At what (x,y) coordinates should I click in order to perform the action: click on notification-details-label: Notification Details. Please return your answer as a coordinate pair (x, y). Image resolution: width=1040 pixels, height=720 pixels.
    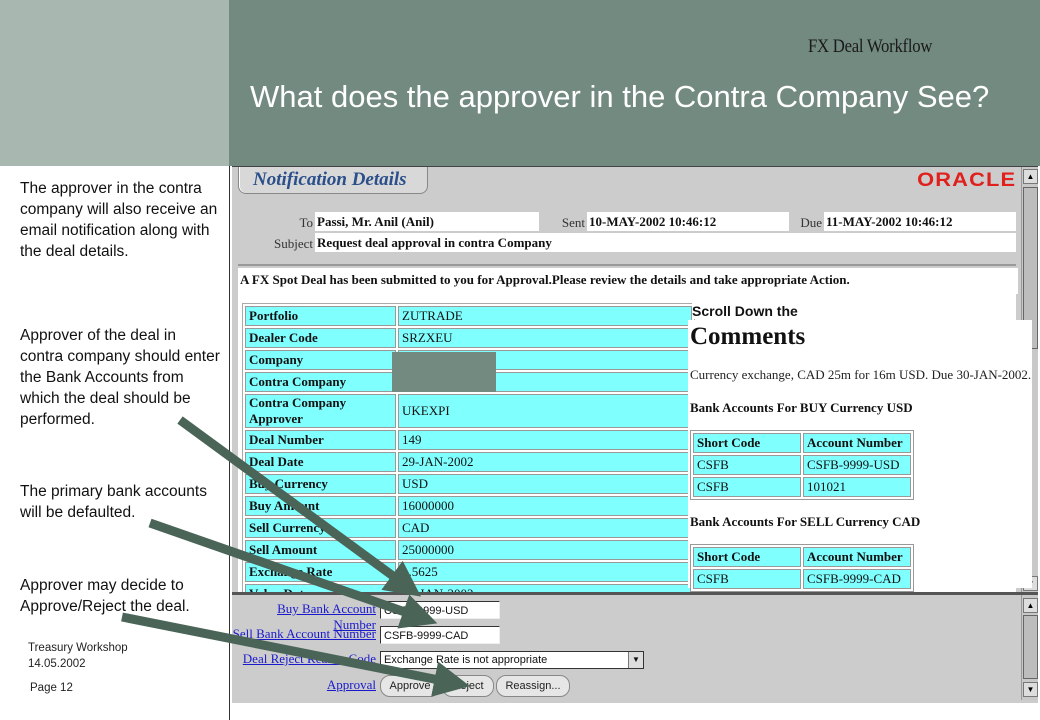
    Looking at the image, I should click on (330, 179).